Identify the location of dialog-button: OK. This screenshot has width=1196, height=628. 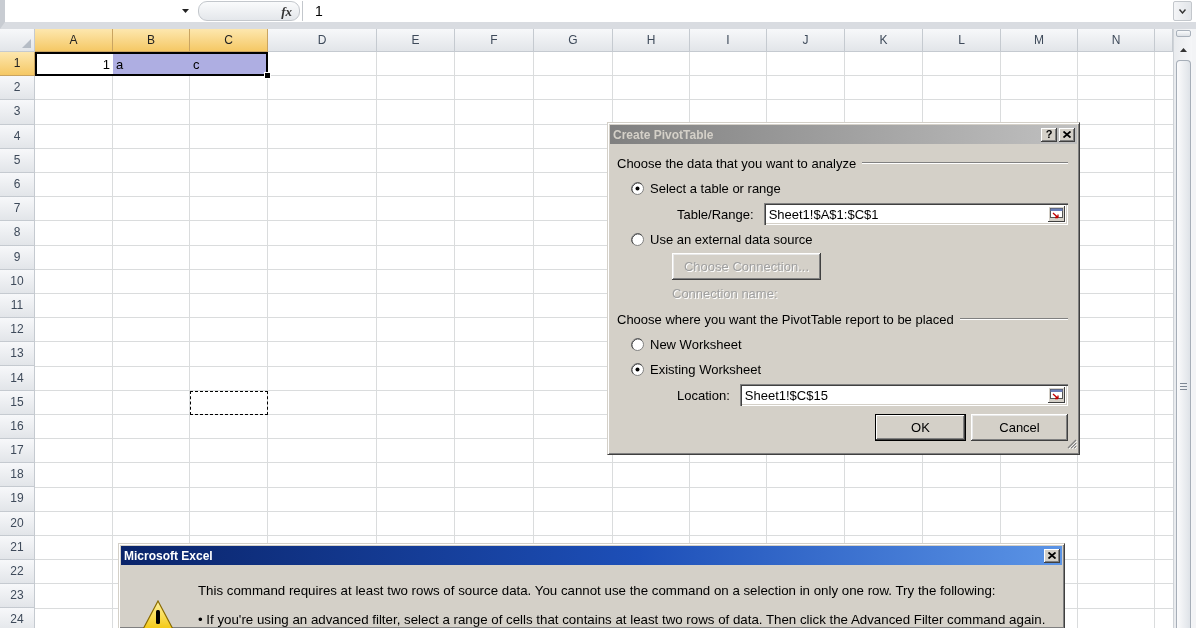
(920, 427).